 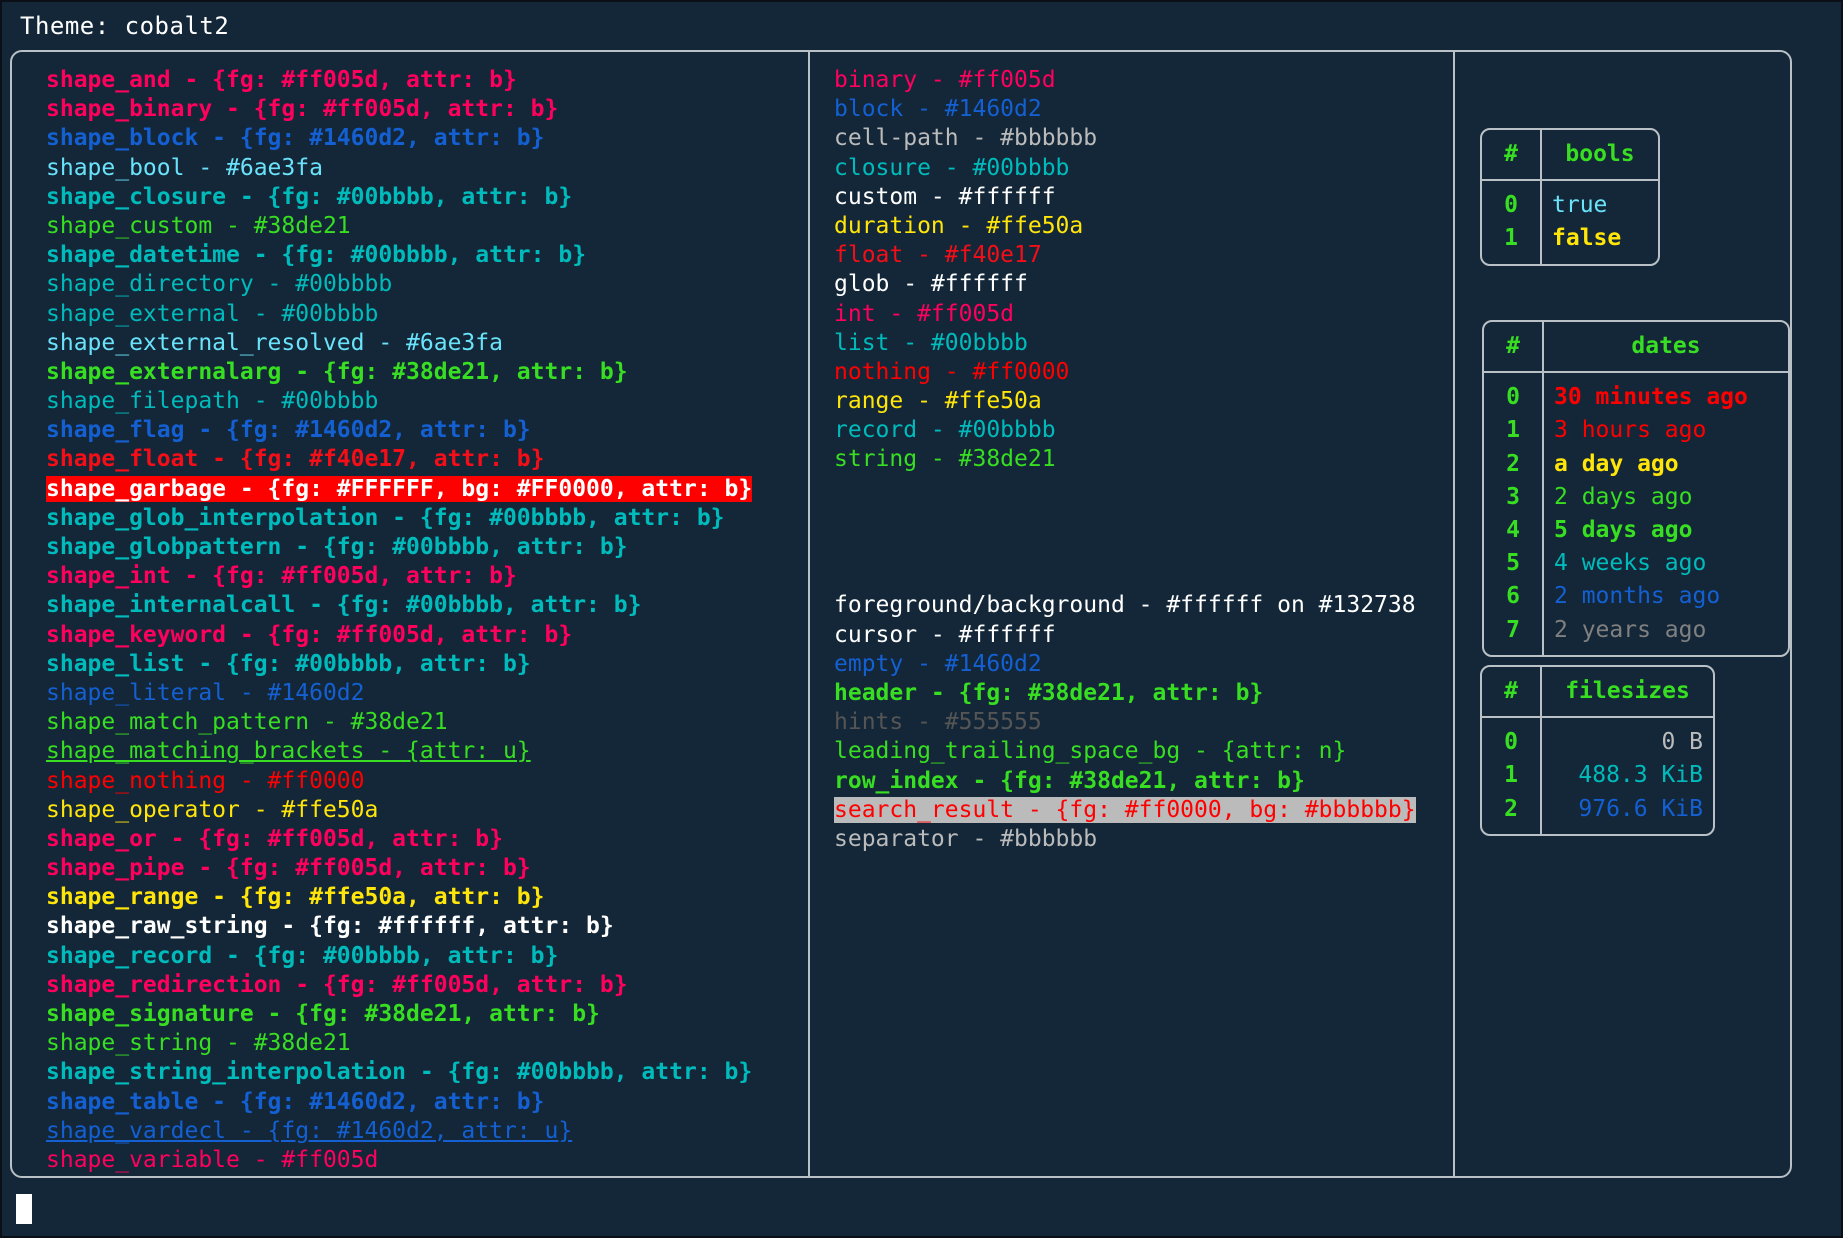 I want to click on type-line: range - #ffe50a, so click(x=1144, y=401).